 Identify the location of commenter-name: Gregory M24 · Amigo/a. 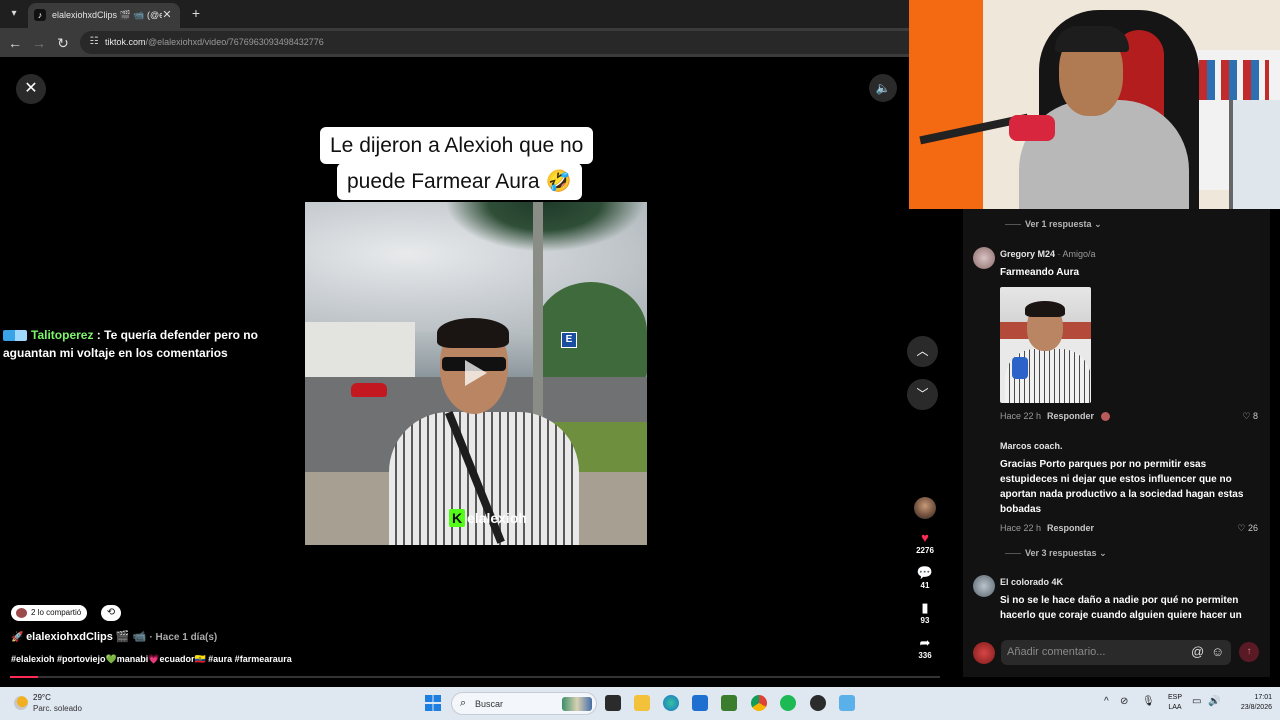
(1048, 254).